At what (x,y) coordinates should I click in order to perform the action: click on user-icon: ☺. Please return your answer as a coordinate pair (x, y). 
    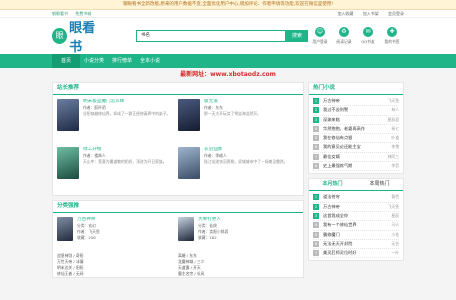
    Looking at the image, I should click on (320, 32).